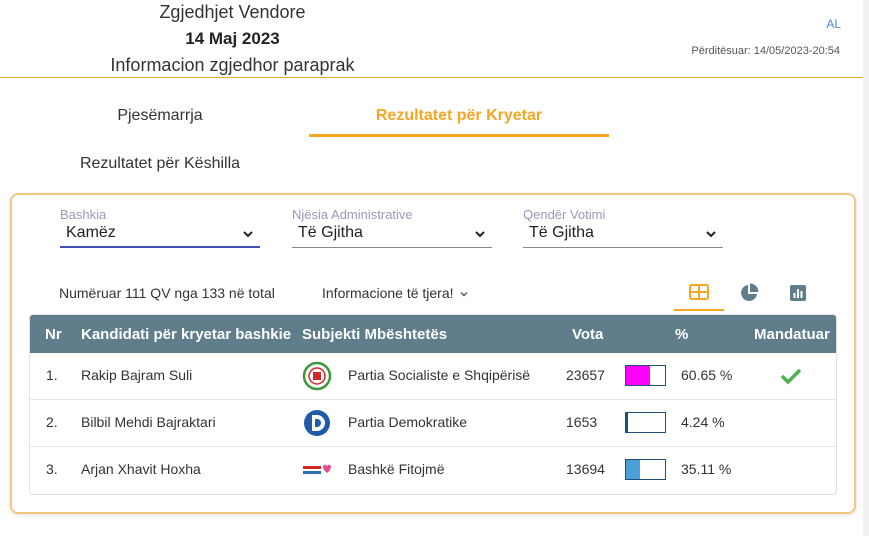  Describe the element at coordinates (703, 422) in the screenshot. I see `row-percent: 4.24 %` at that location.